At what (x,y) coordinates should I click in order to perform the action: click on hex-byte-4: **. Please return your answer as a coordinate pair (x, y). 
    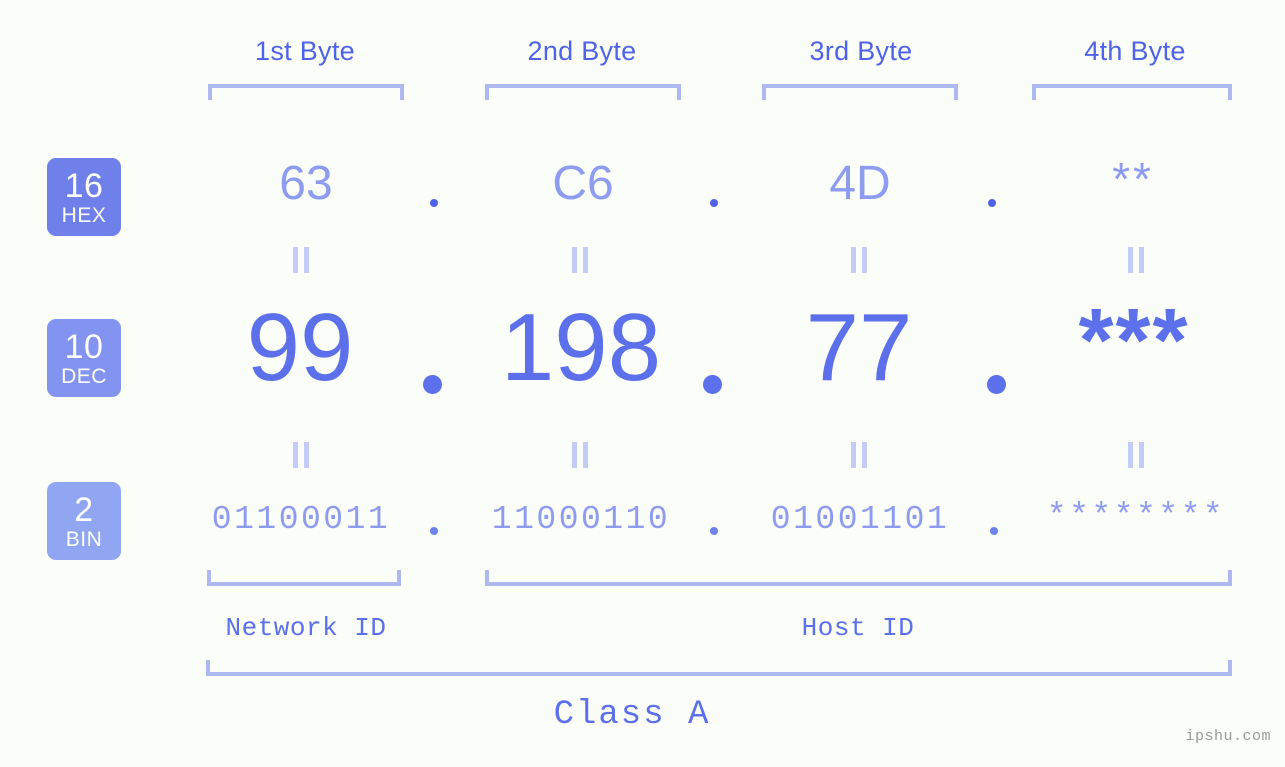
    Looking at the image, I should click on (1133, 179).